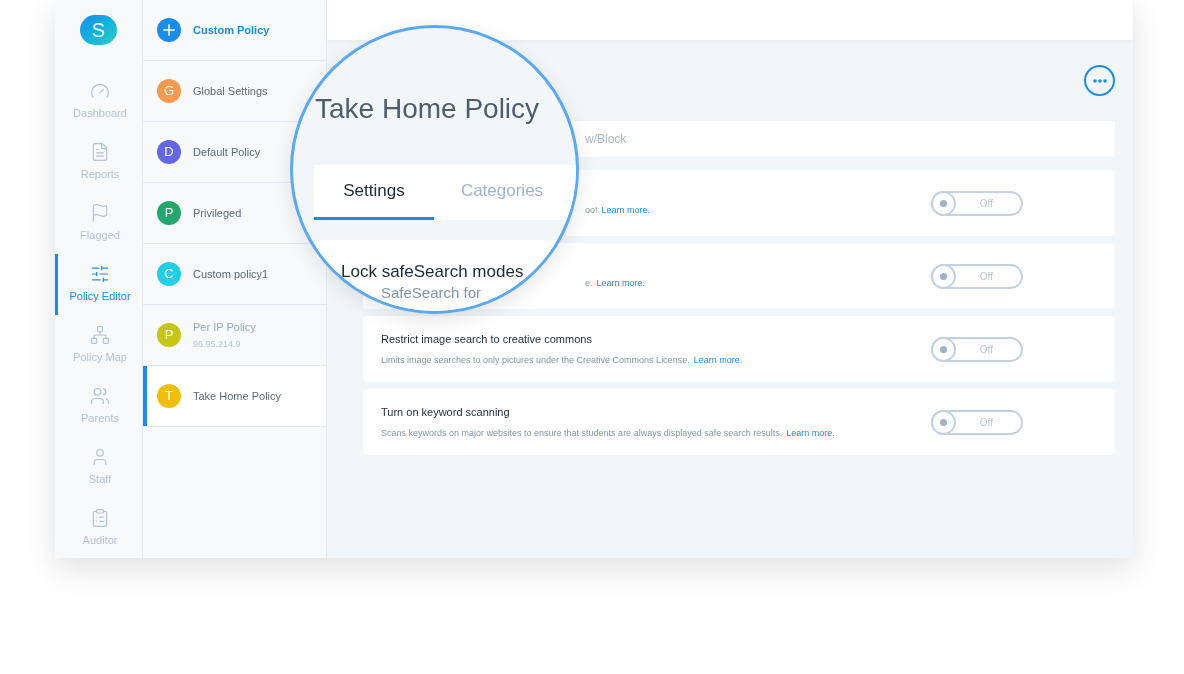 The image size is (1184, 674). Describe the element at coordinates (100, 274) in the screenshot. I see `sliders-icon` at that location.